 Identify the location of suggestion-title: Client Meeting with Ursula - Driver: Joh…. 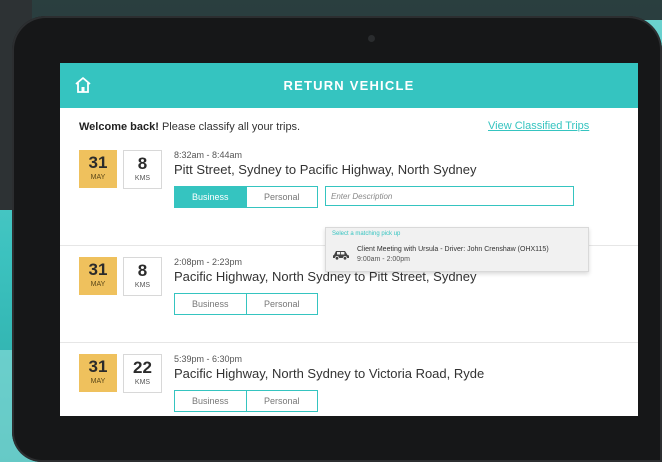
(453, 249).